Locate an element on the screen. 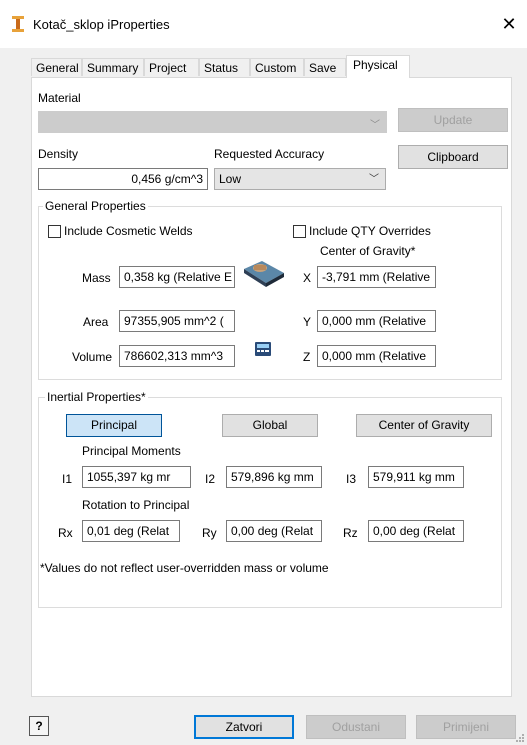  window-title: Kotač_sklop iProperties is located at coordinates (101, 24).